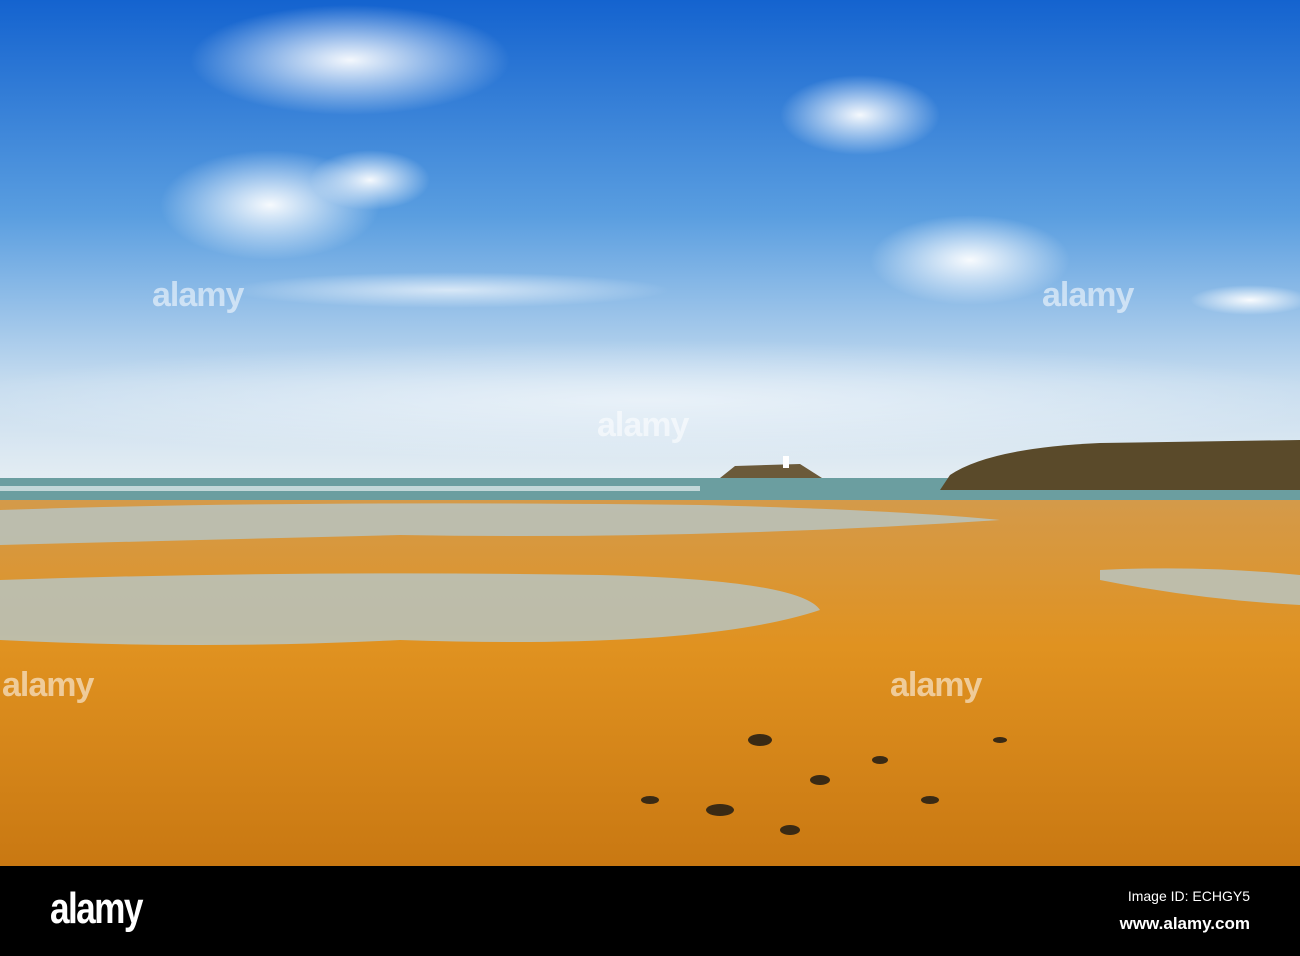  I want to click on footer-bar: alamy Image ID: ECHGY5 www.alamy.com, so click(650, 911).